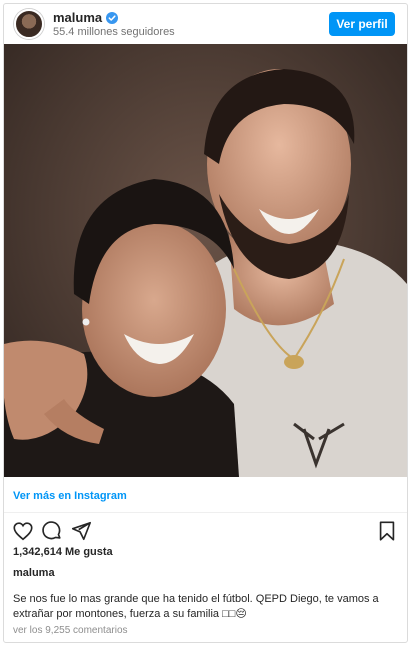 This screenshot has width=415, height=646. Describe the element at coordinates (29, 24) in the screenshot. I see `avatar` at that location.